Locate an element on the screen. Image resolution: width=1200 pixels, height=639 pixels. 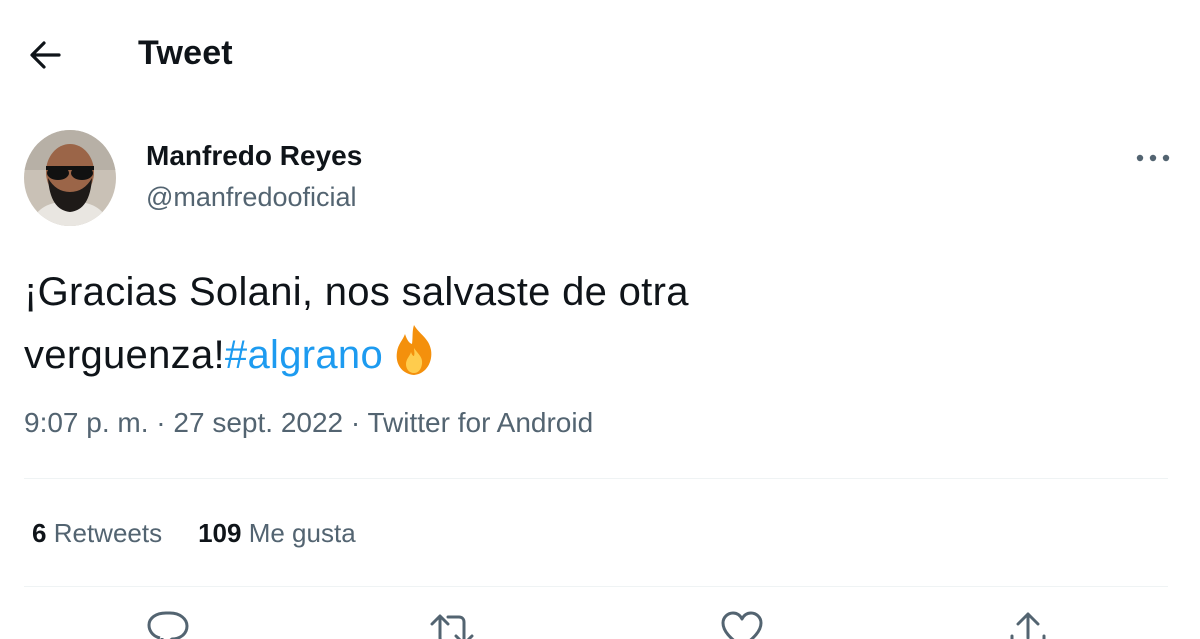
reply-icon is located at coordinates (168, 625).